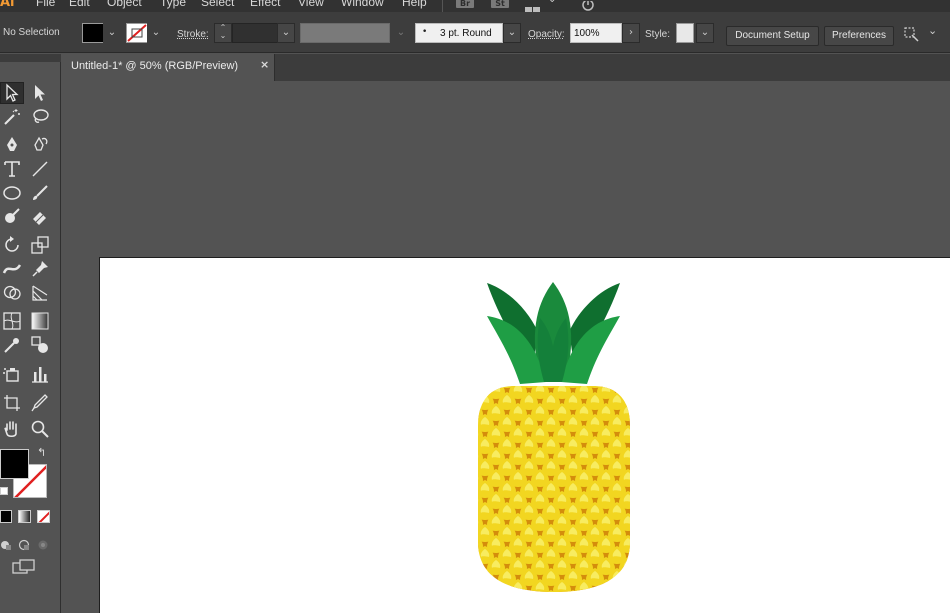  Describe the element at coordinates (223, 33) in the screenshot. I see `stroke-weight-stepper: ⌃ ⌄` at that location.